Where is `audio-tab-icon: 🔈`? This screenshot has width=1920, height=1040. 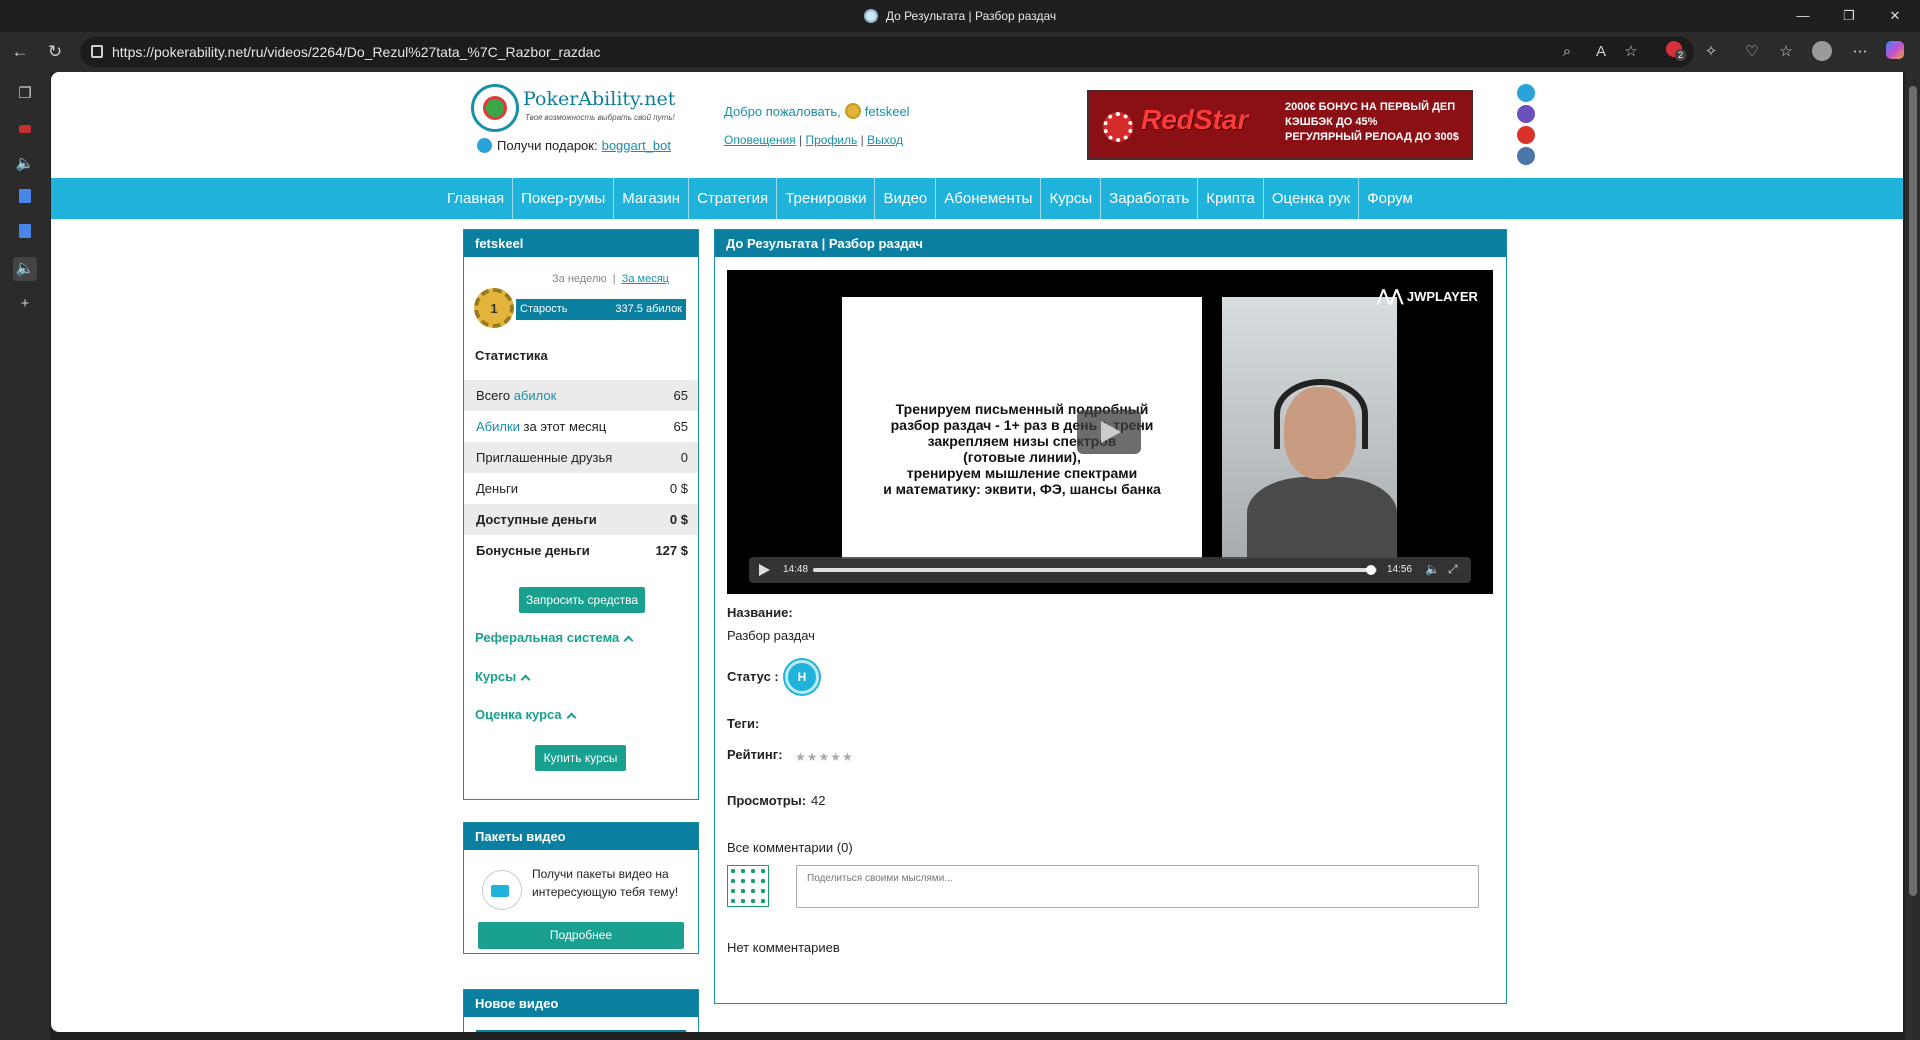
audio-tab-icon: 🔈 is located at coordinates (25, 164).